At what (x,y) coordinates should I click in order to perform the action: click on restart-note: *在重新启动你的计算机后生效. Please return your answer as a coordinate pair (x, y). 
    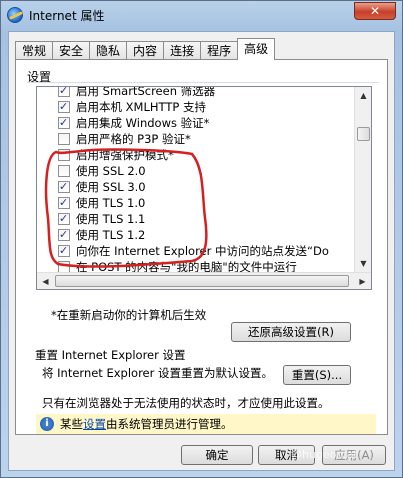
    Looking at the image, I should click on (129, 315).